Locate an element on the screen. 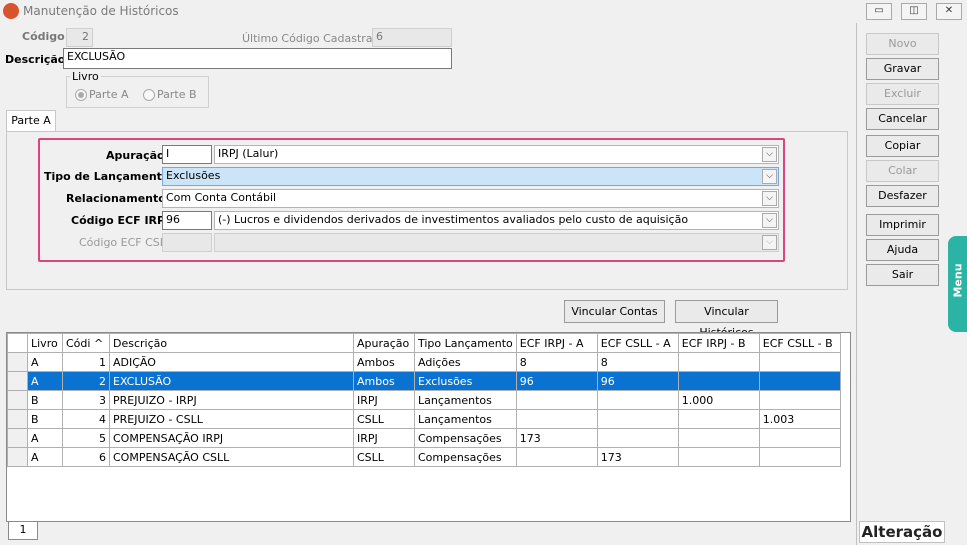 The height and width of the screenshot is (545, 967). menu-tab: Menu is located at coordinates (957, 284).